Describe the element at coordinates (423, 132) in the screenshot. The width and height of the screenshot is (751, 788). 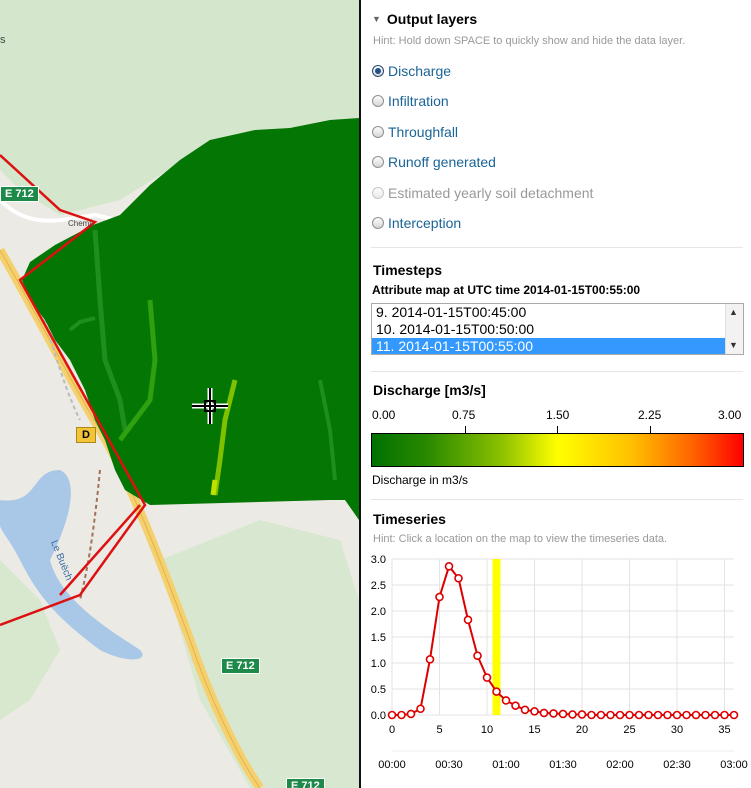
I see `layer-option-label: Throughfall` at that location.